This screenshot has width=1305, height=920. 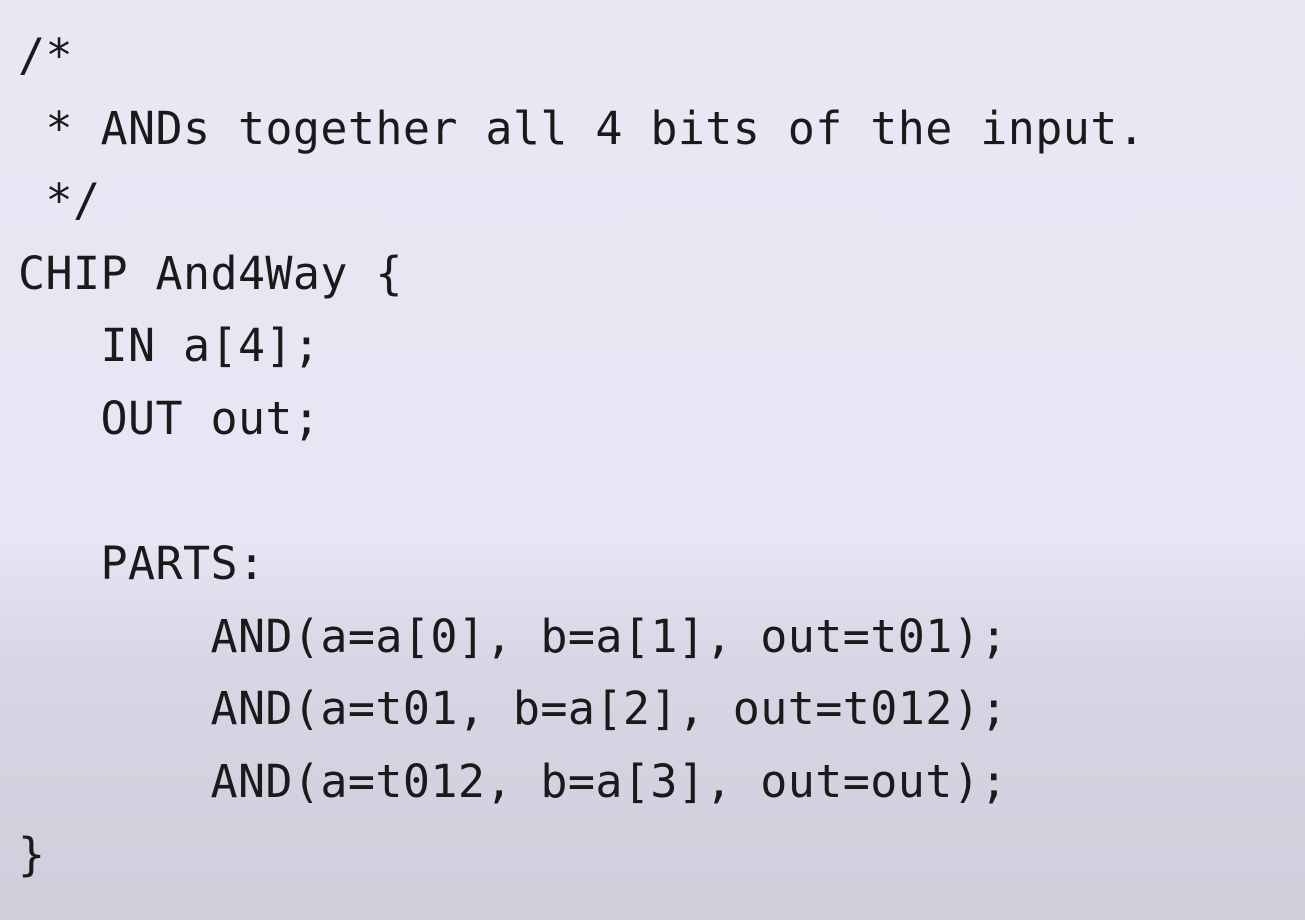 I want to click on chip-close-brace: }, so click(x=32, y=854).